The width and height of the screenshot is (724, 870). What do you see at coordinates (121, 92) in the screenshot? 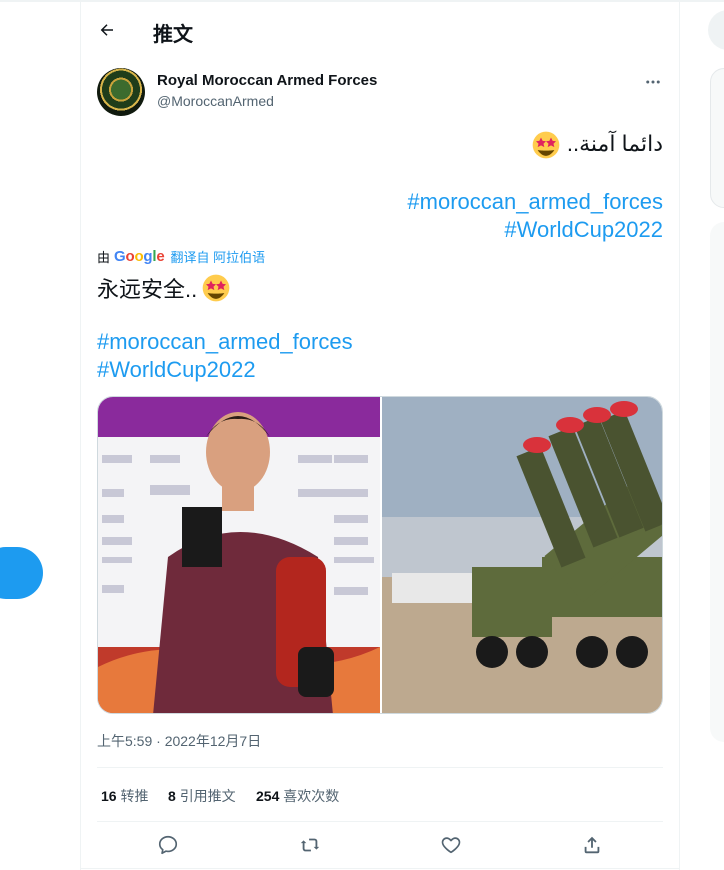
I see `avatar` at bounding box center [121, 92].